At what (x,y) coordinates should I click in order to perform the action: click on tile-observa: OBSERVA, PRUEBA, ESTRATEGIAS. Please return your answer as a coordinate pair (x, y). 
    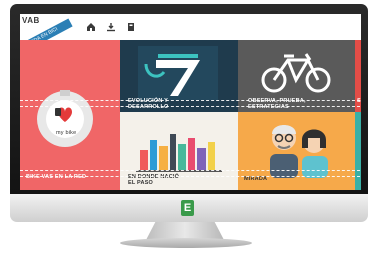
    Looking at the image, I should click on (296, 76).